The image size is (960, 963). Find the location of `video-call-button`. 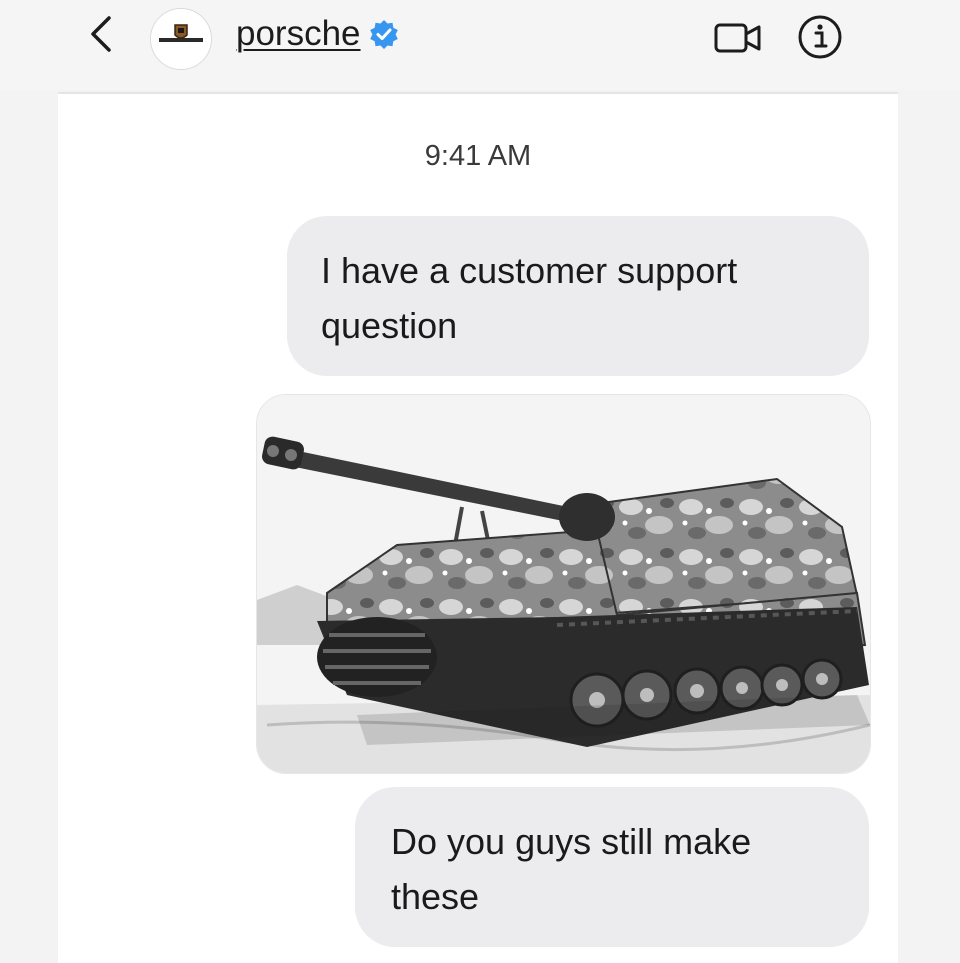

video-call-button is located at coordinates (738, 38).